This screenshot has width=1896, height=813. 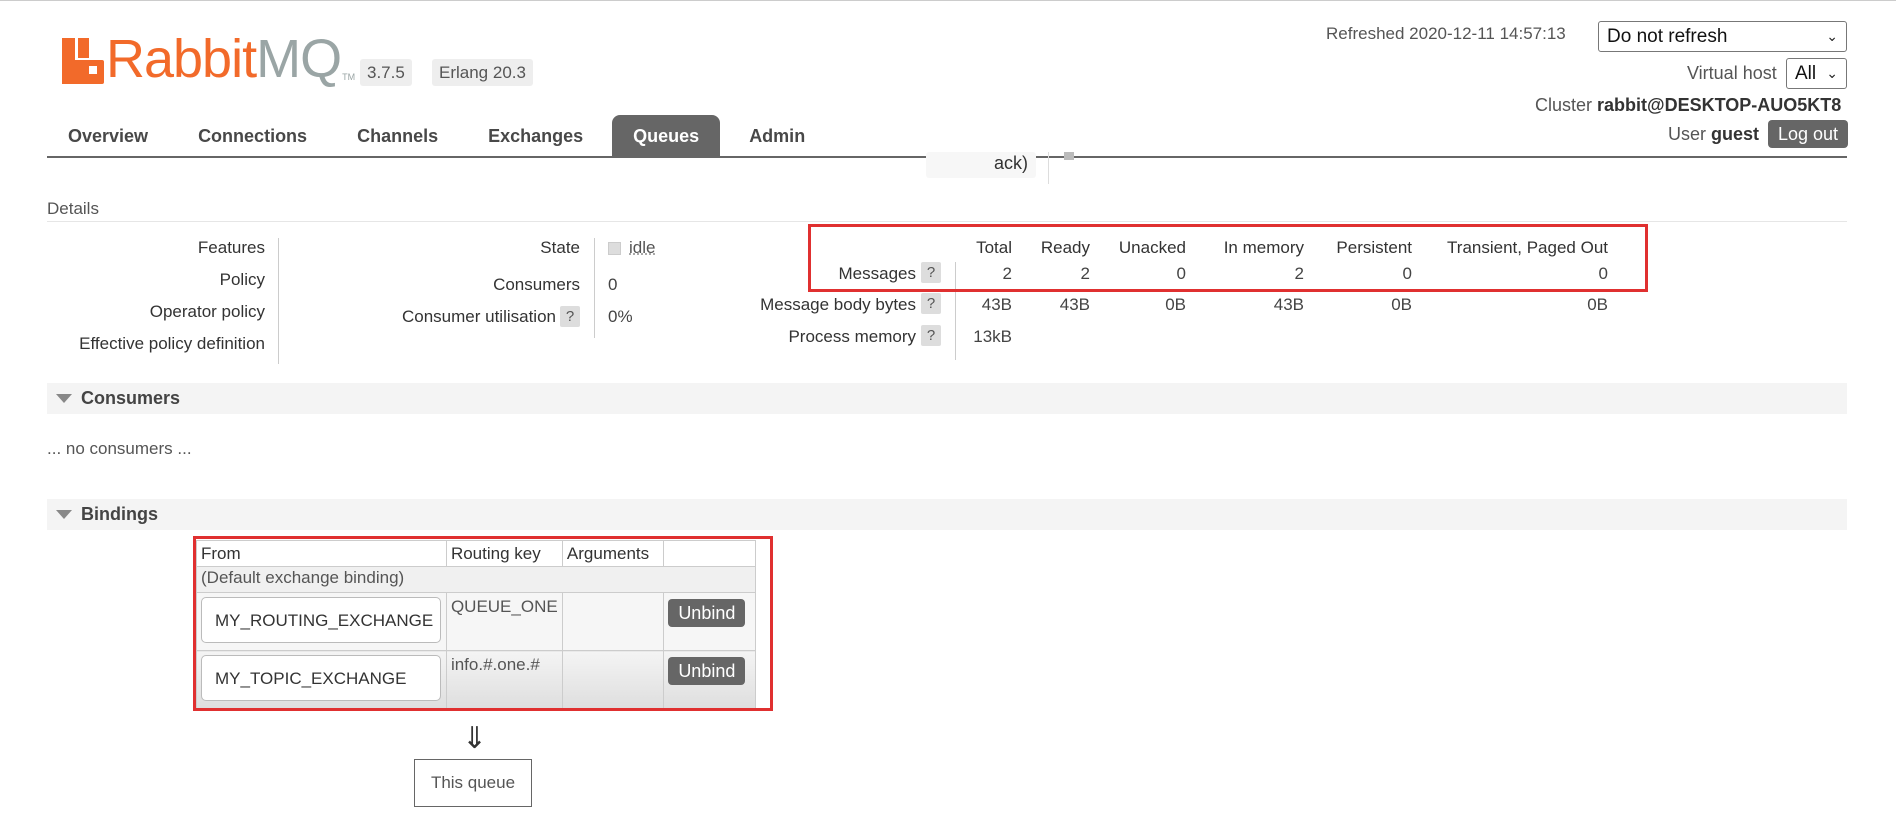 I want to click on logout-button: Log out, so click(x=1808, y=134).